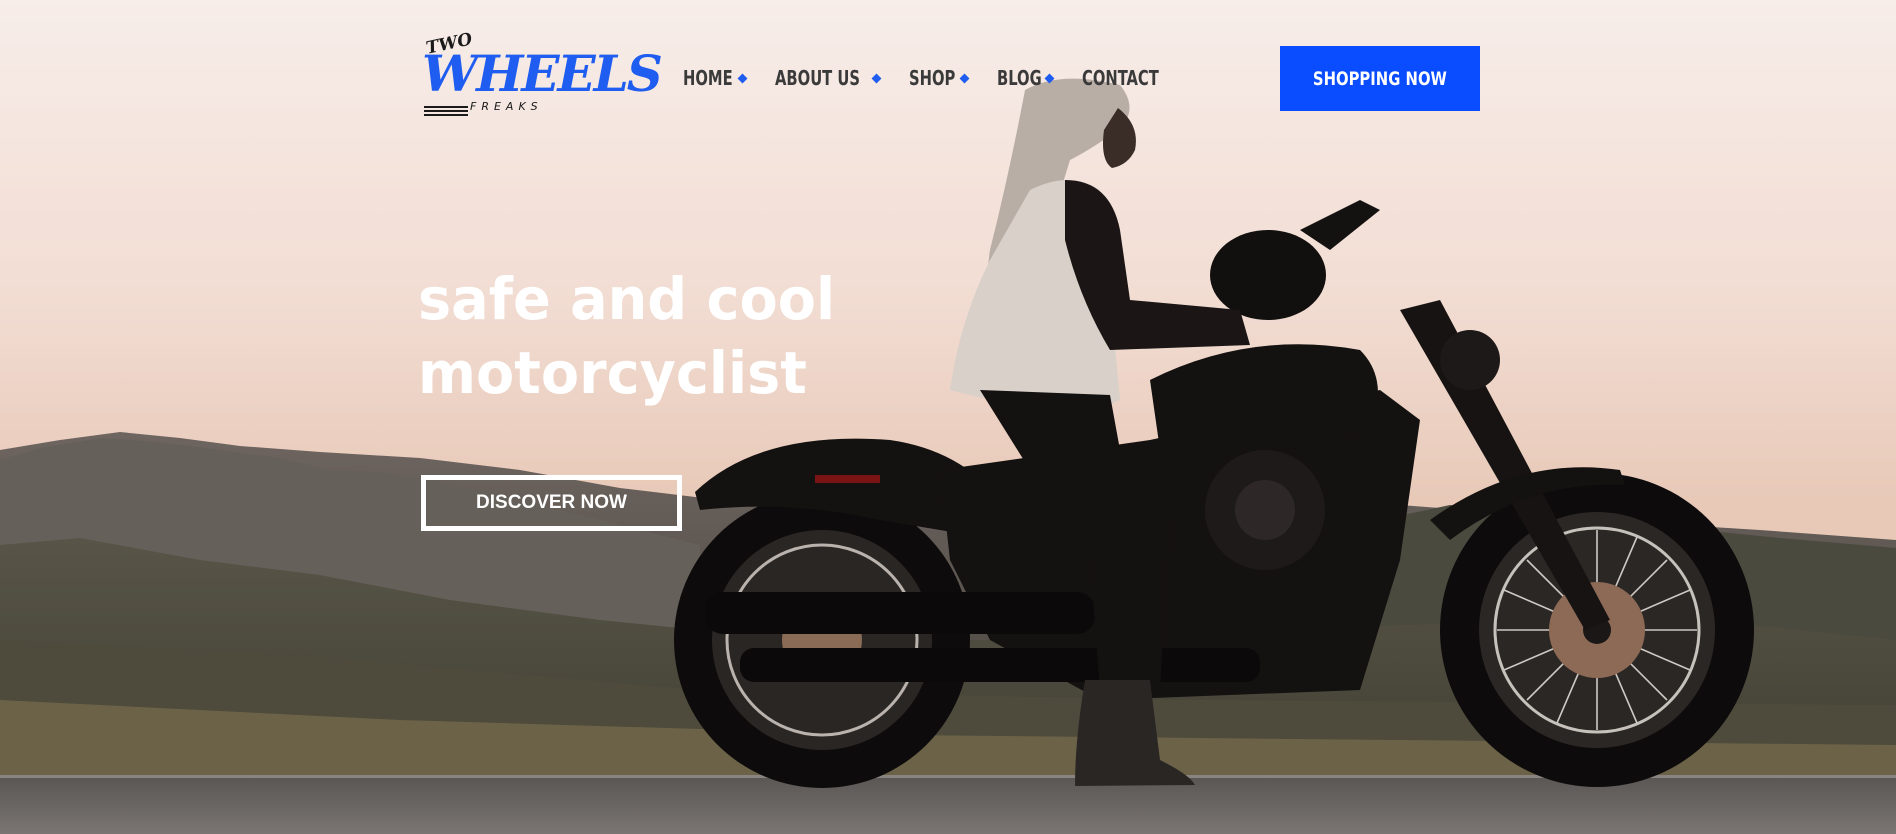 The height and width of the screenshot is (834, 1896). Describe the element at coordinates (1019, 78) in the screenshot. I see `nav-blog: BLOG` at that location.